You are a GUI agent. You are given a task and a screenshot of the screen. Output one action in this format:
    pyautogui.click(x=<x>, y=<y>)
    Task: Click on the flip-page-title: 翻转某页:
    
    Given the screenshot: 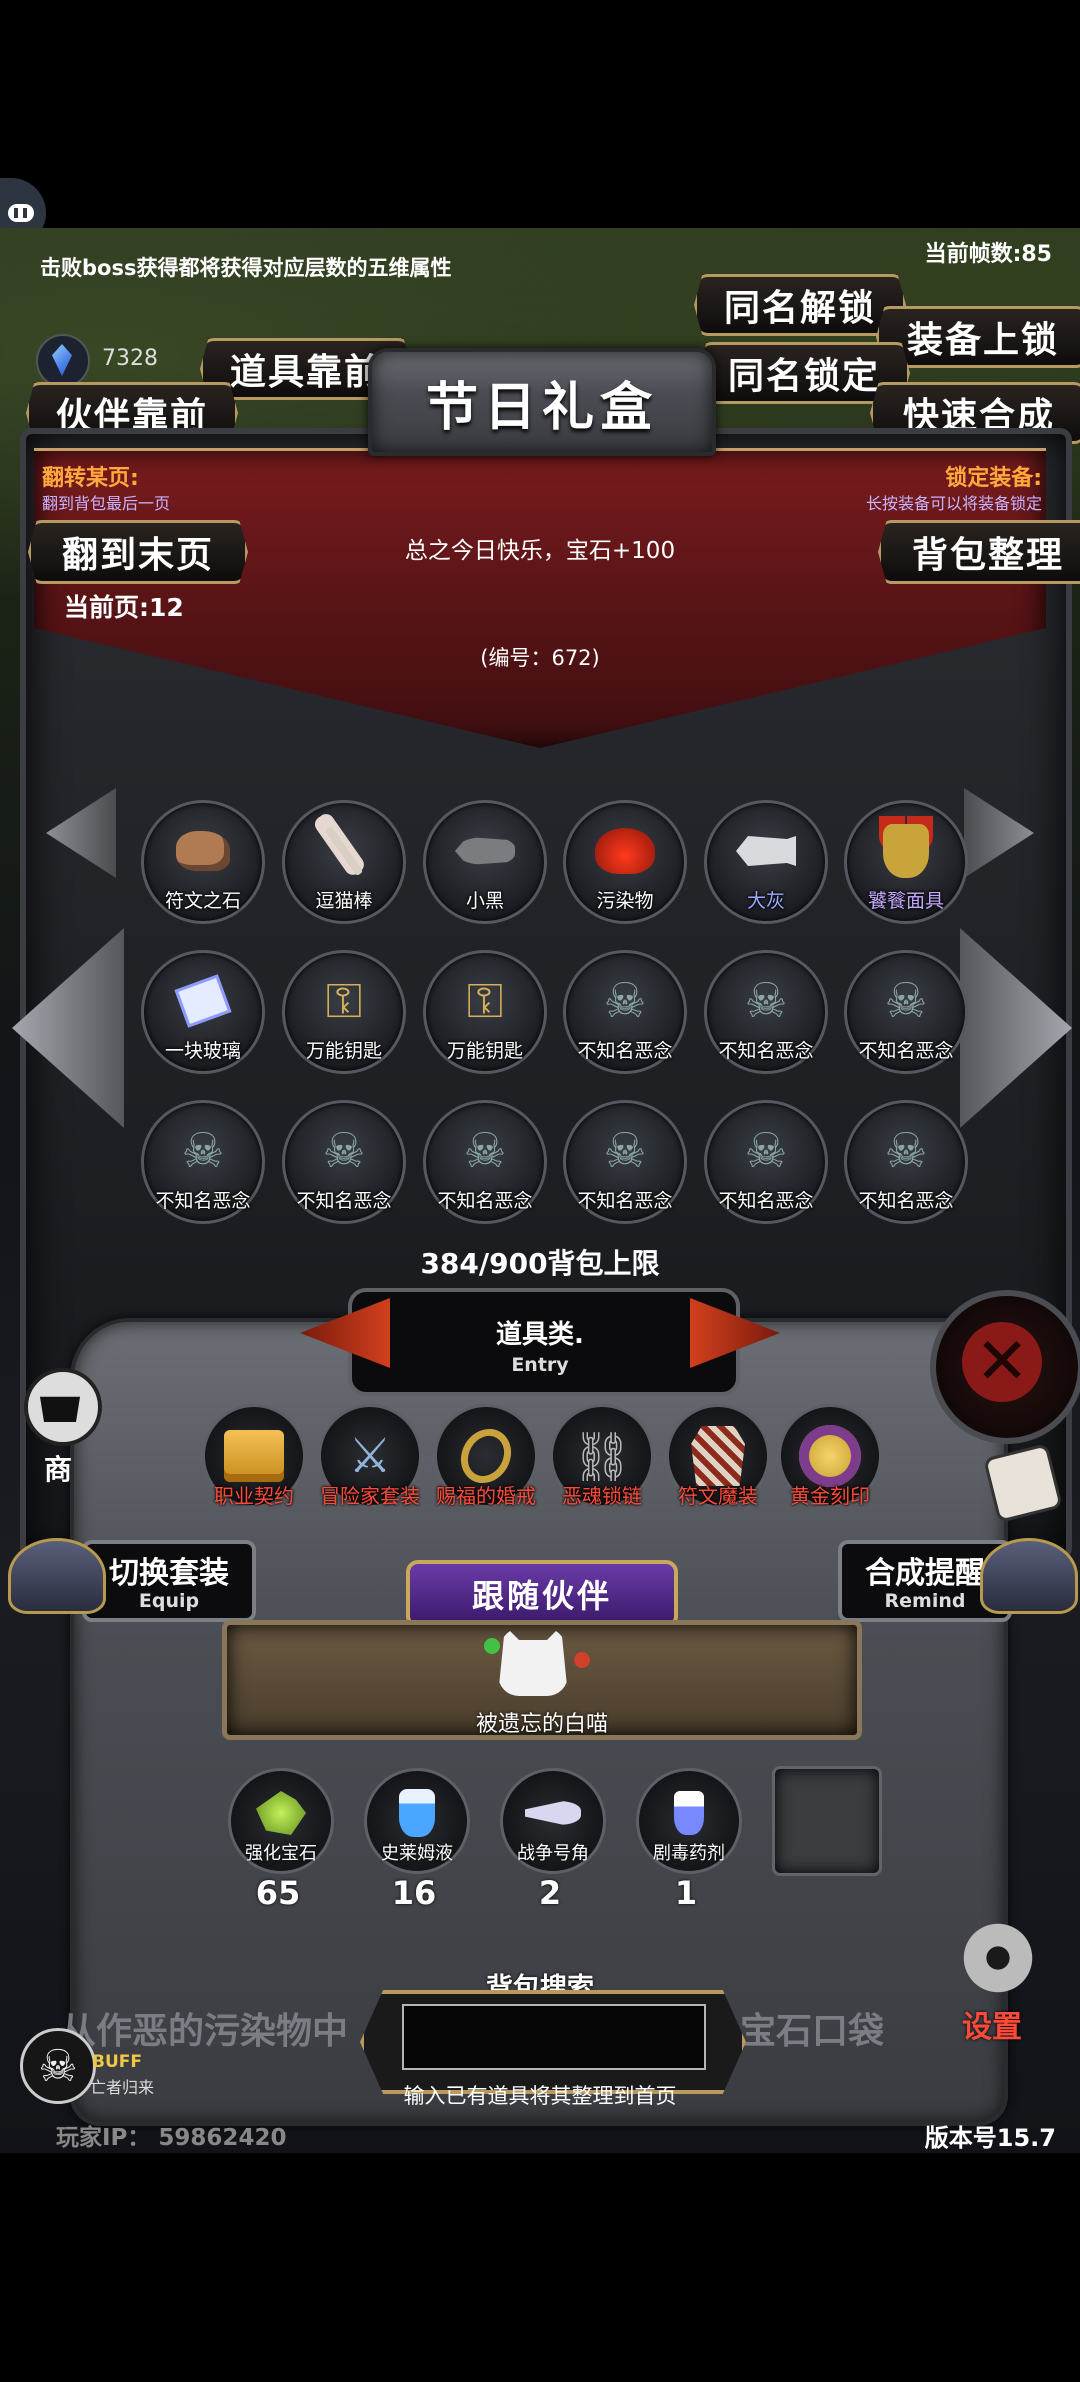 What is the action you would take?
    pyautogui.click(x=90, y=478)
    